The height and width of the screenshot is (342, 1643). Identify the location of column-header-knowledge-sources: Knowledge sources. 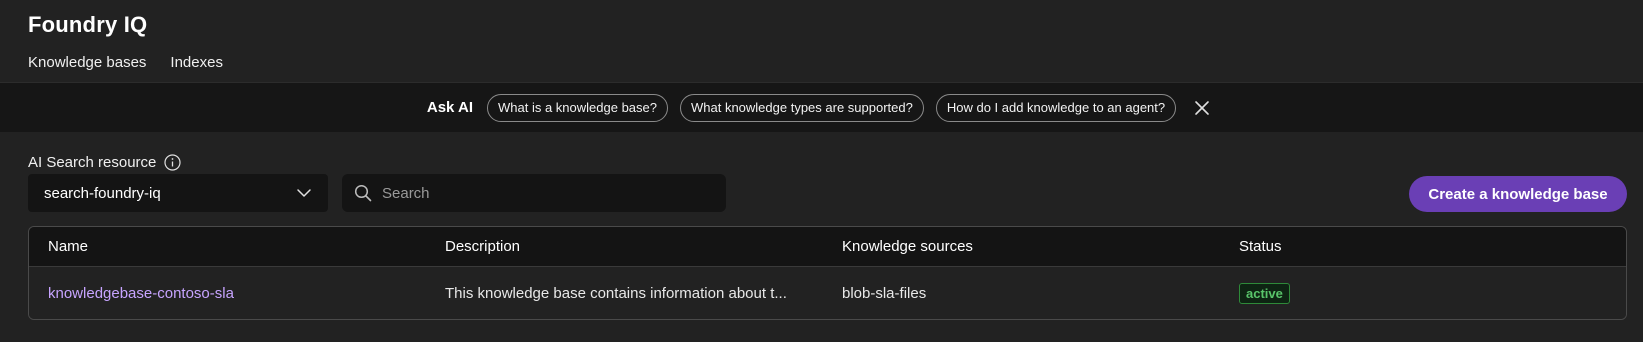
(1021, 246).